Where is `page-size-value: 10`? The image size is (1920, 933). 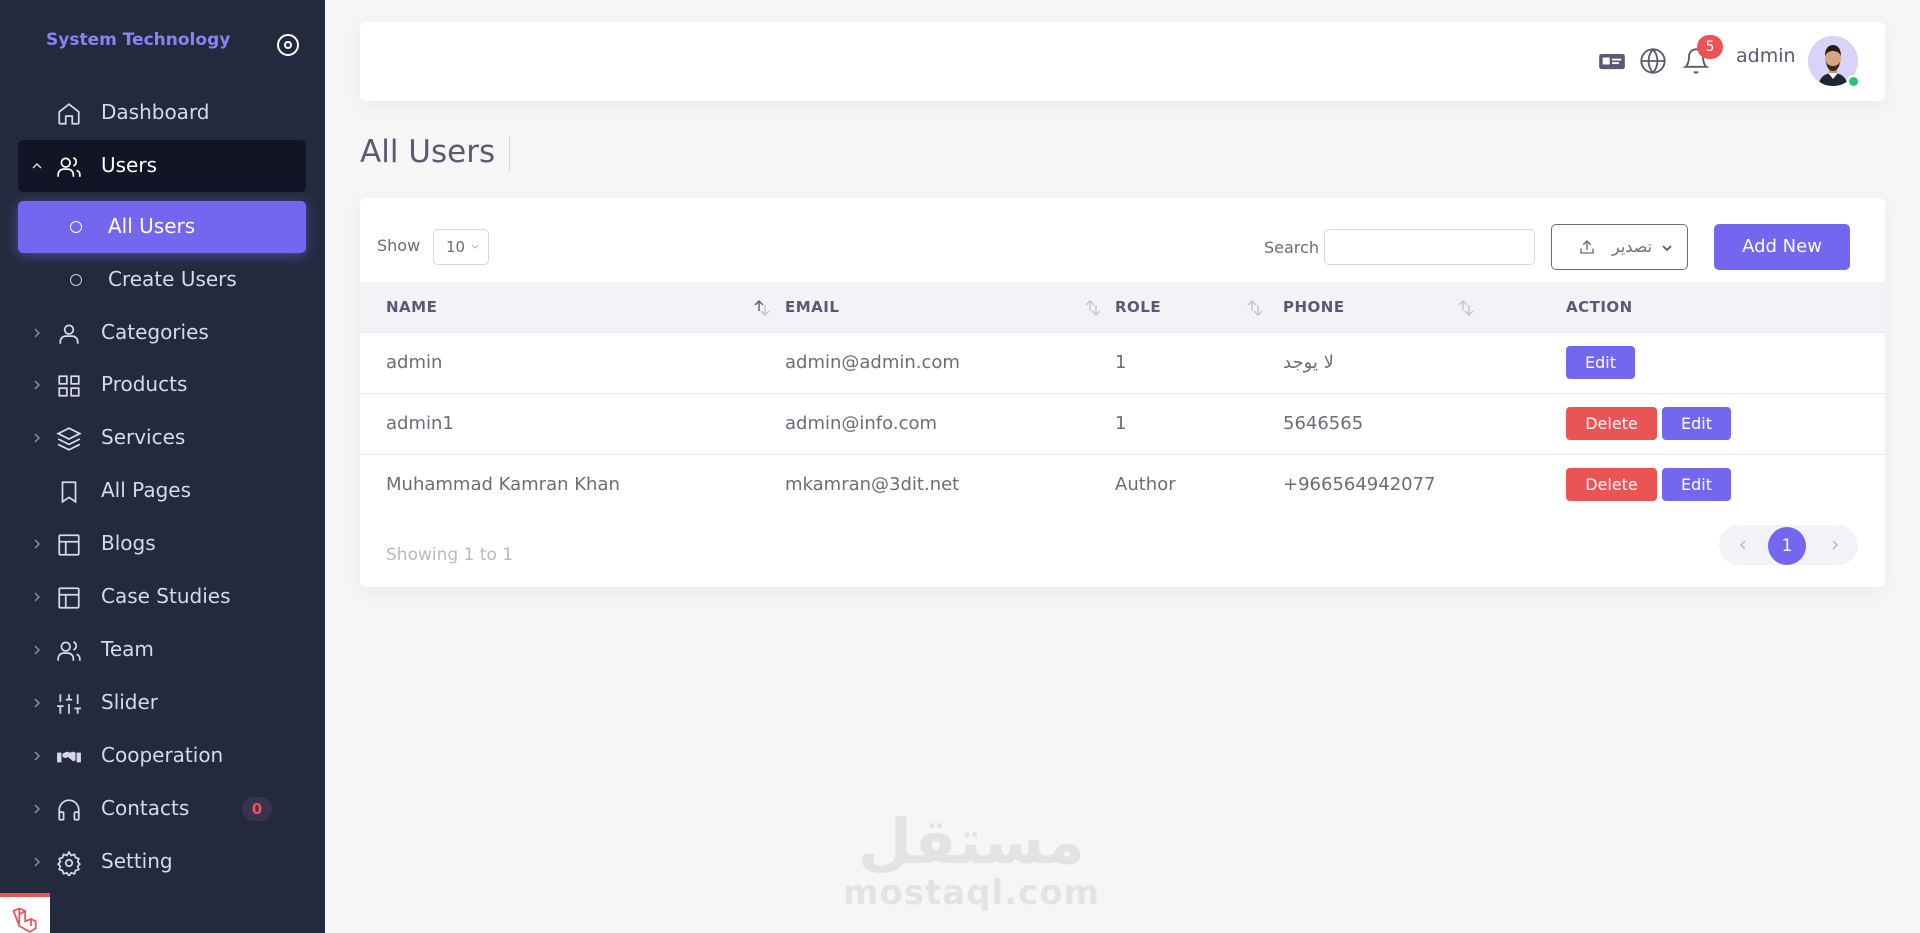 page-size-value: 10 is located at coordinates (456, 247).